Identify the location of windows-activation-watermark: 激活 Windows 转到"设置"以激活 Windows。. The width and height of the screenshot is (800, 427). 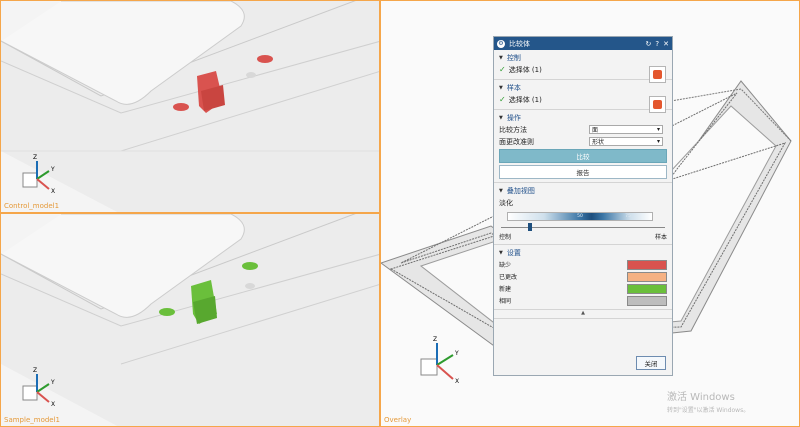
(708, 401).